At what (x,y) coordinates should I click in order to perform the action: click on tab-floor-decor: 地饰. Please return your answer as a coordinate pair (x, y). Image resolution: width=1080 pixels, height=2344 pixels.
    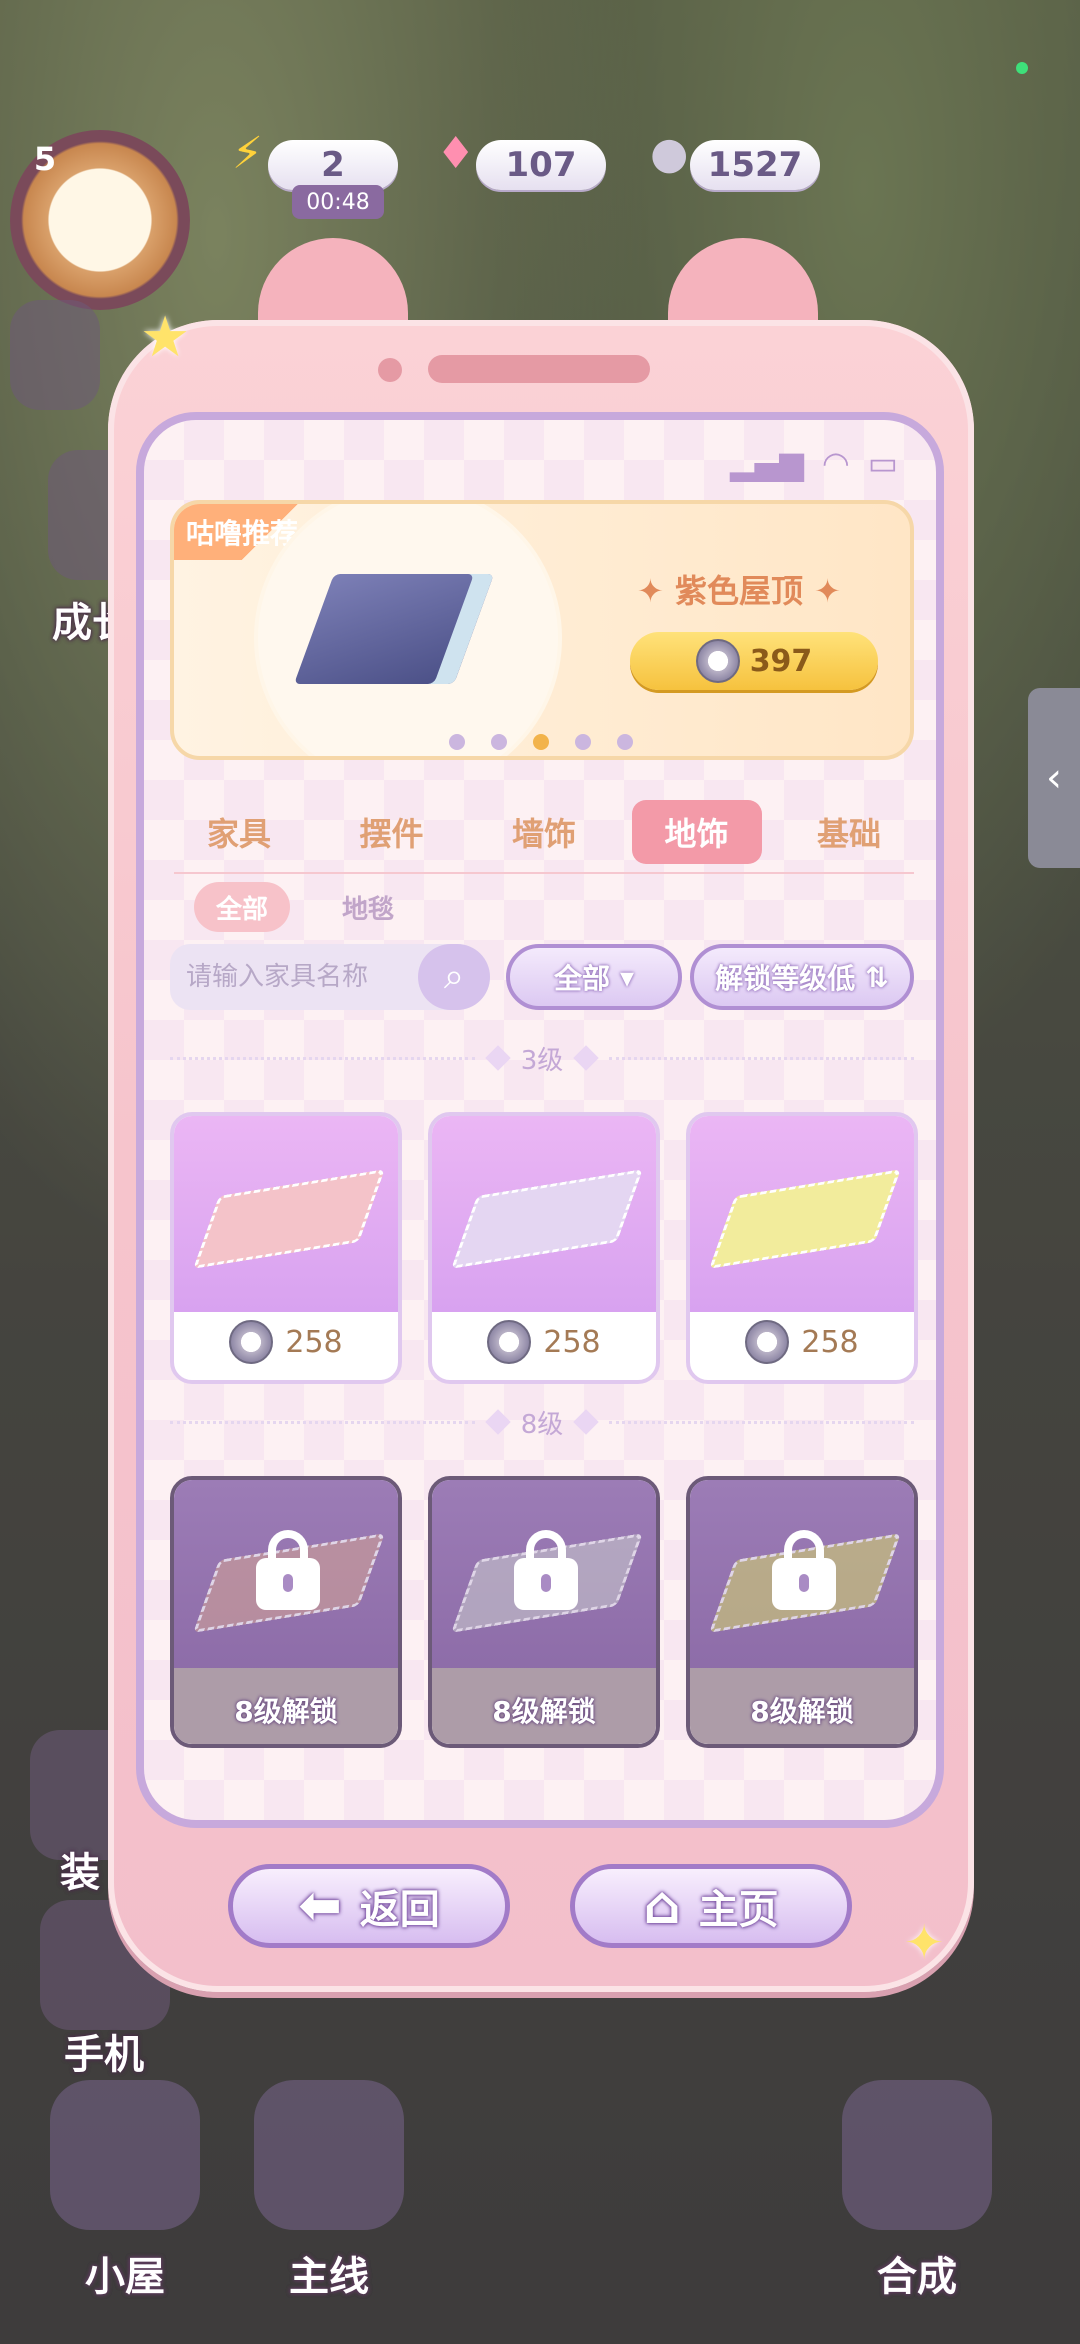
    Looking at the image, I should click on (696, 832).